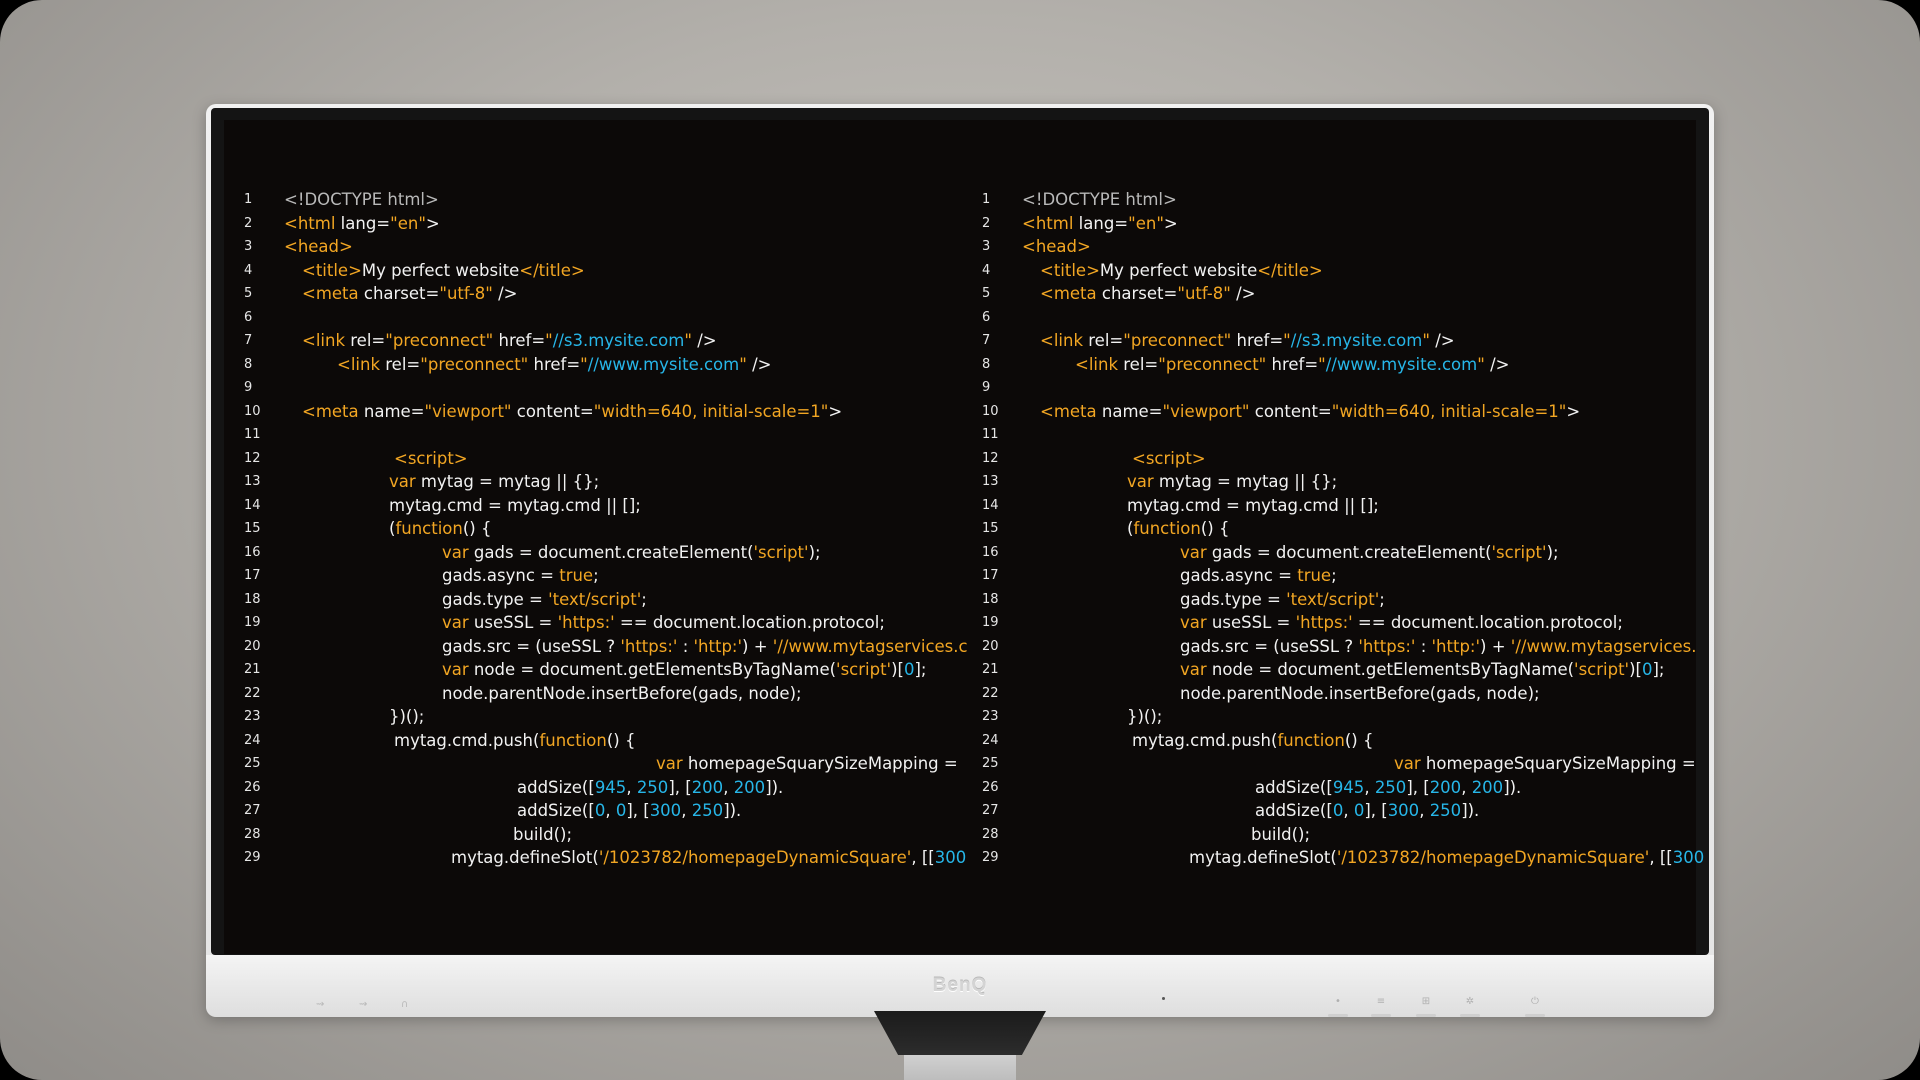 This screenshot has width=1920, height=1080. I want to click on code-token: "width=640, initial-scale=1", so click(1449, 411).